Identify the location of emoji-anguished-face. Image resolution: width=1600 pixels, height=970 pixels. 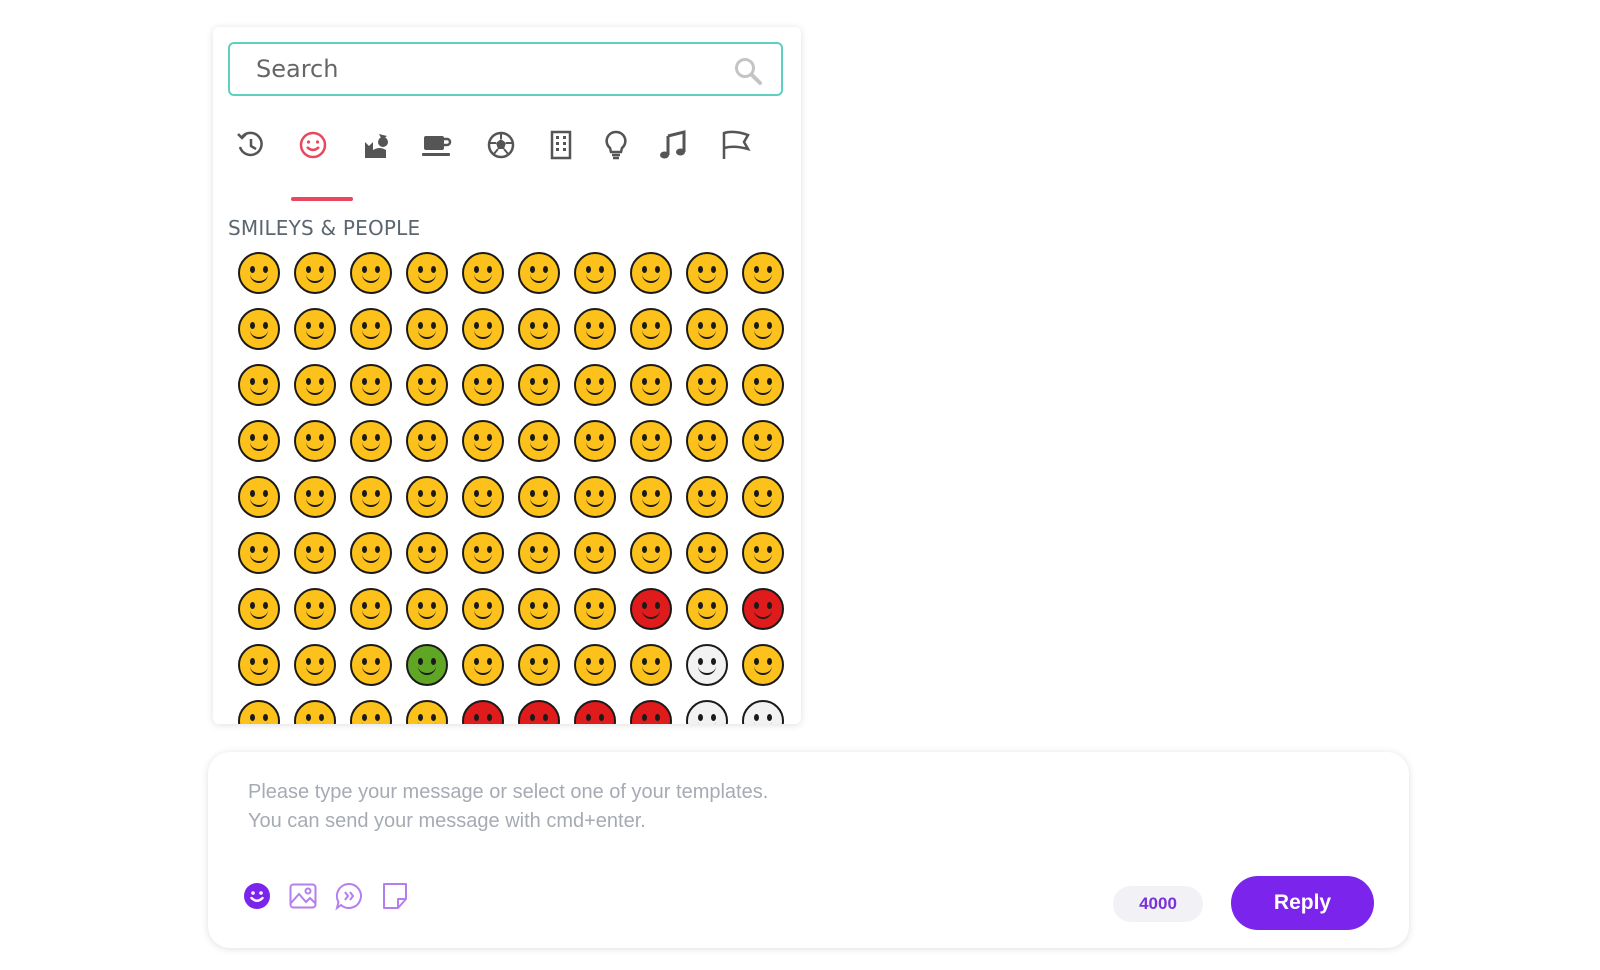
(651, 553).